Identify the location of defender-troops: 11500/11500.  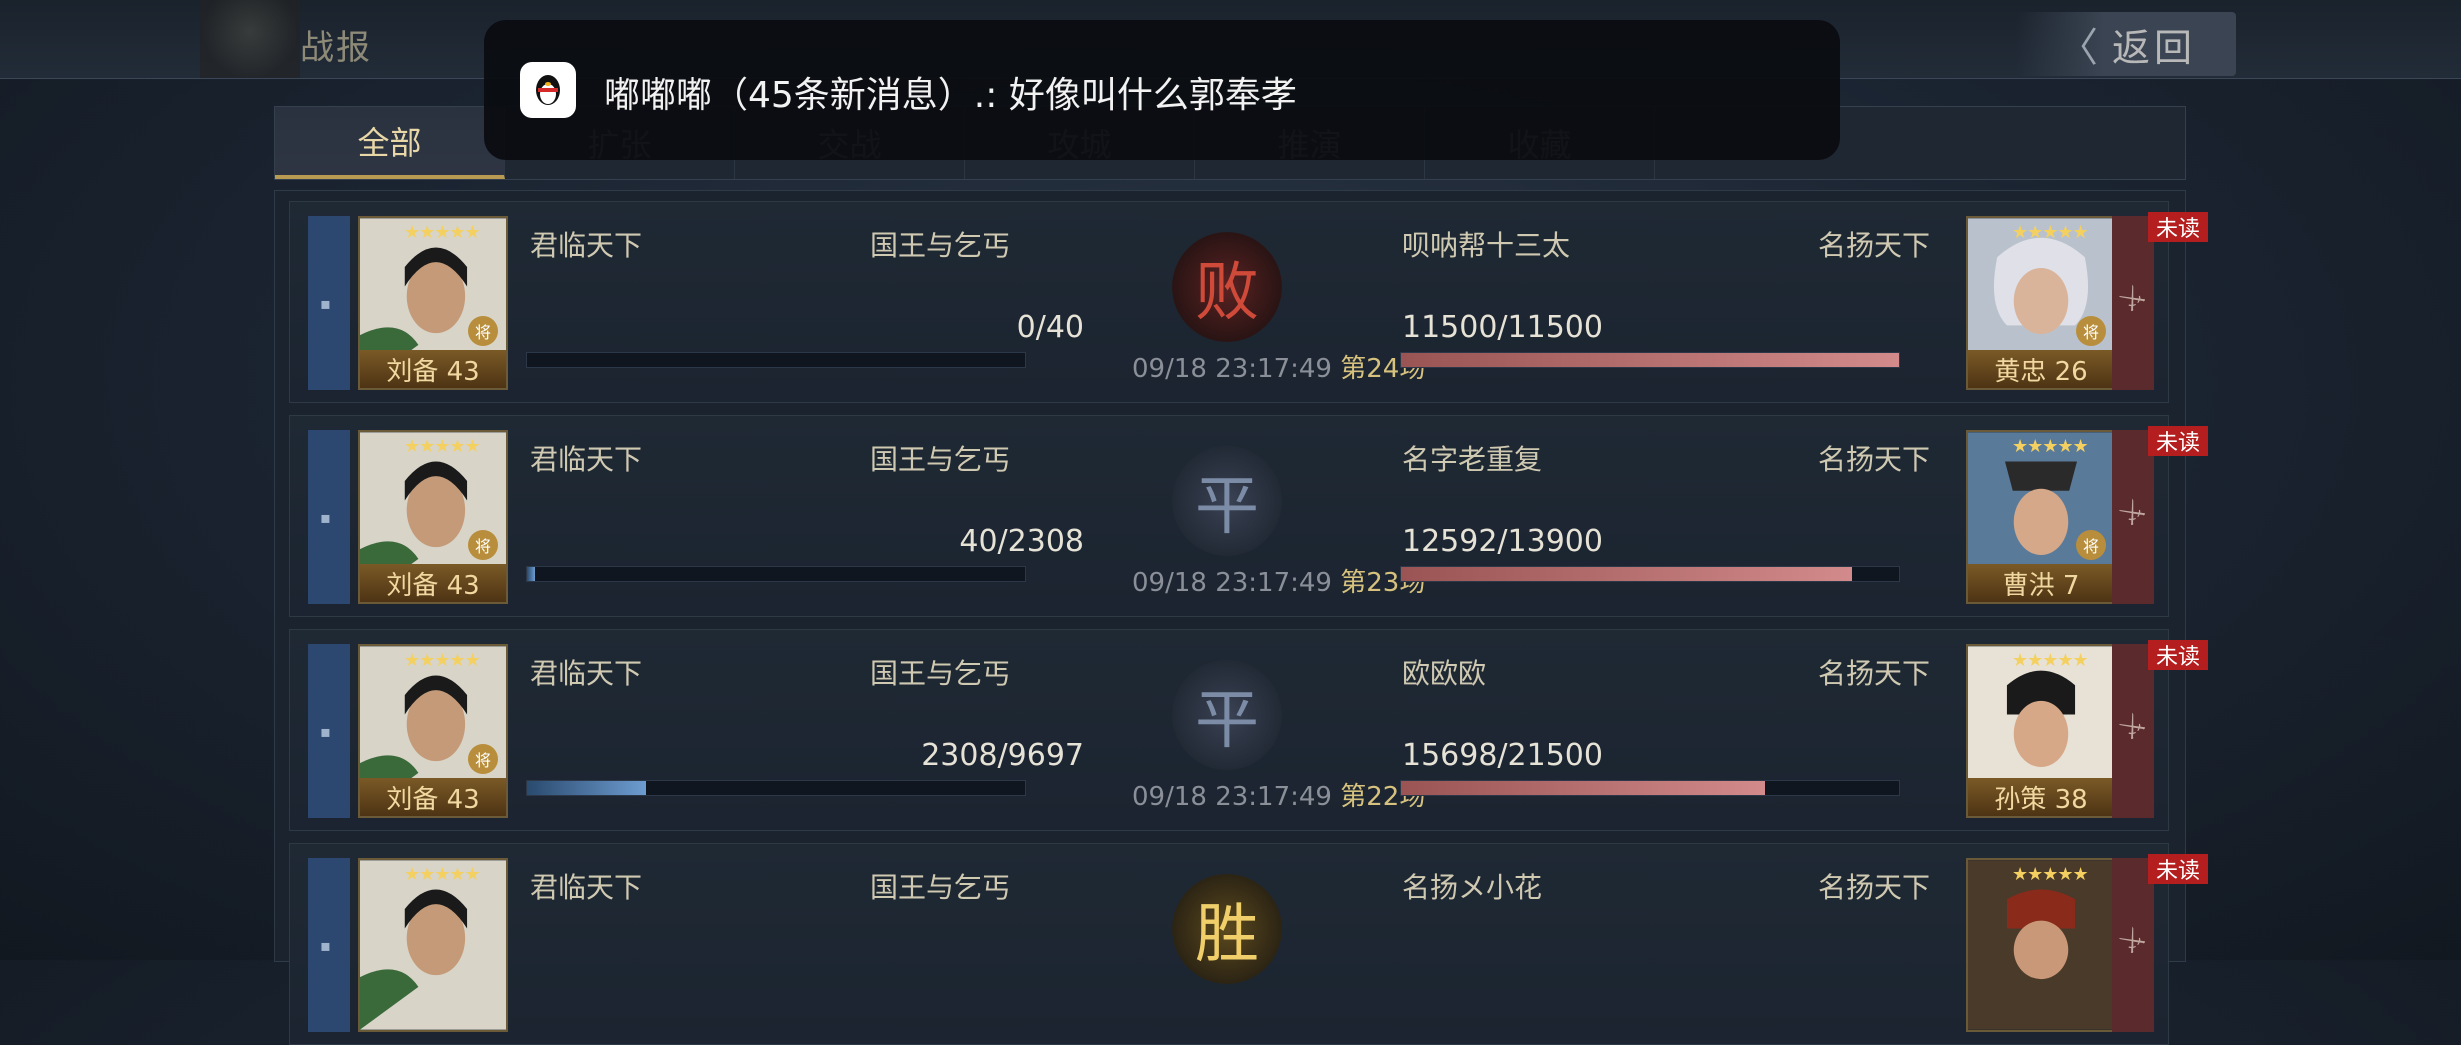
(1502, 327).